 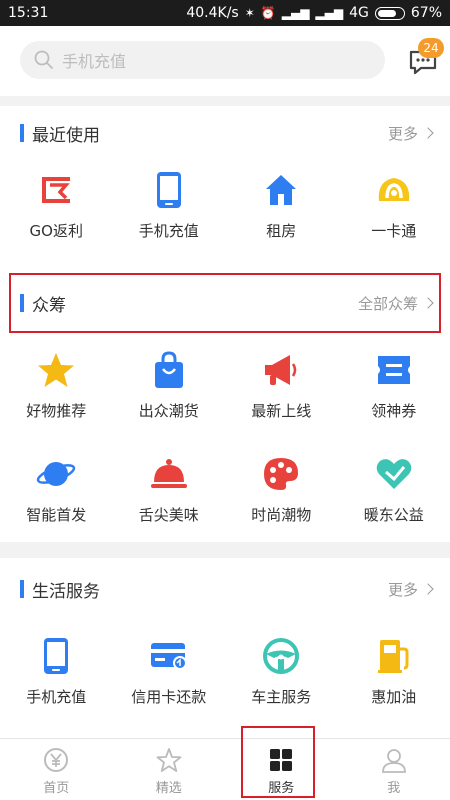 What do you see at coordinates (225, 589) in the screenshot?
I see `life-services-header: 生活服务 更多` at bounding box center [225, 589].